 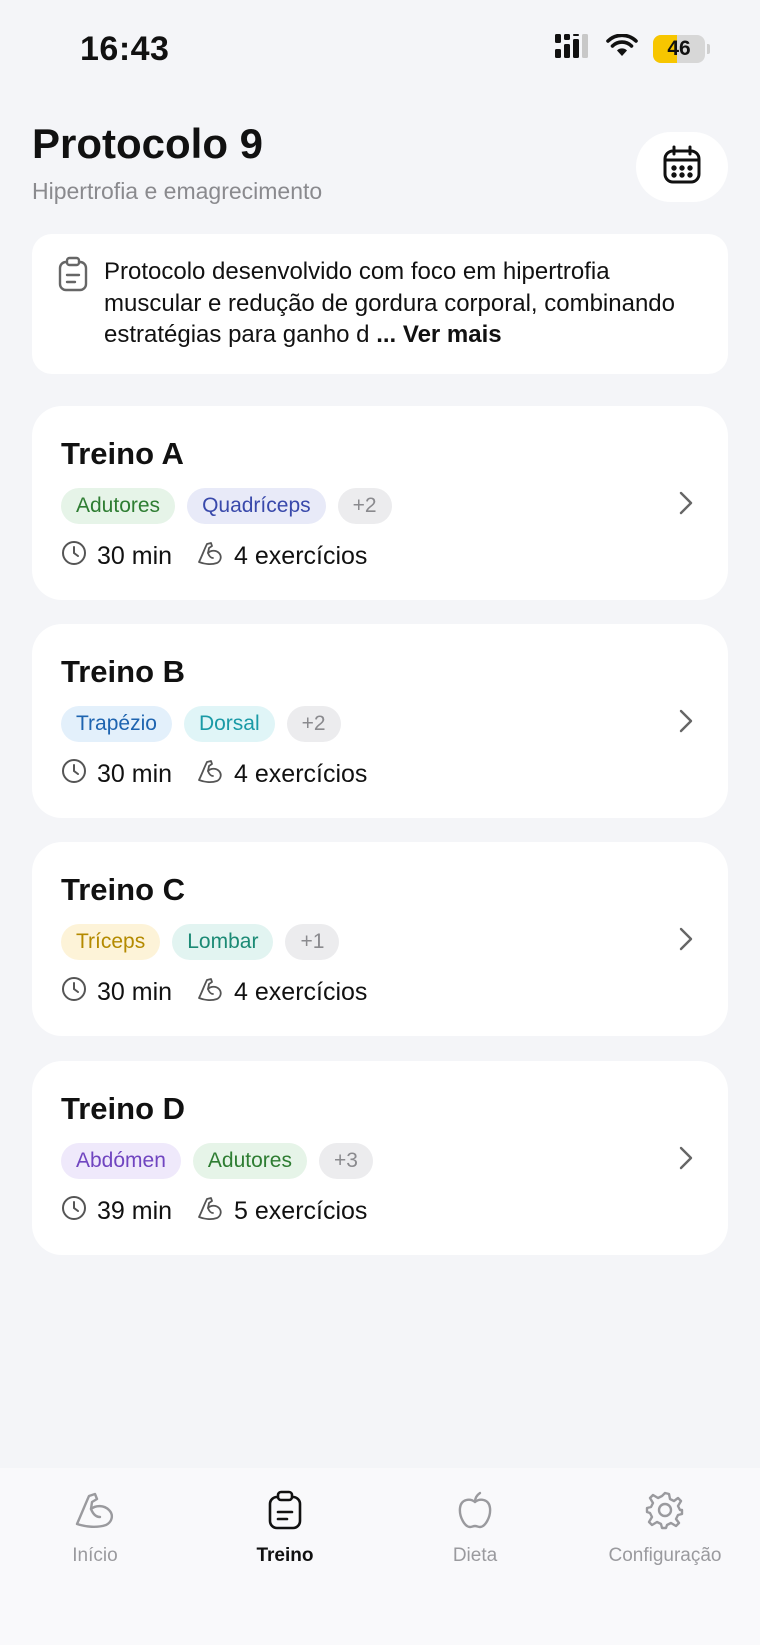 I want to click on tab-label: Início, so click(x=95, y=1555).